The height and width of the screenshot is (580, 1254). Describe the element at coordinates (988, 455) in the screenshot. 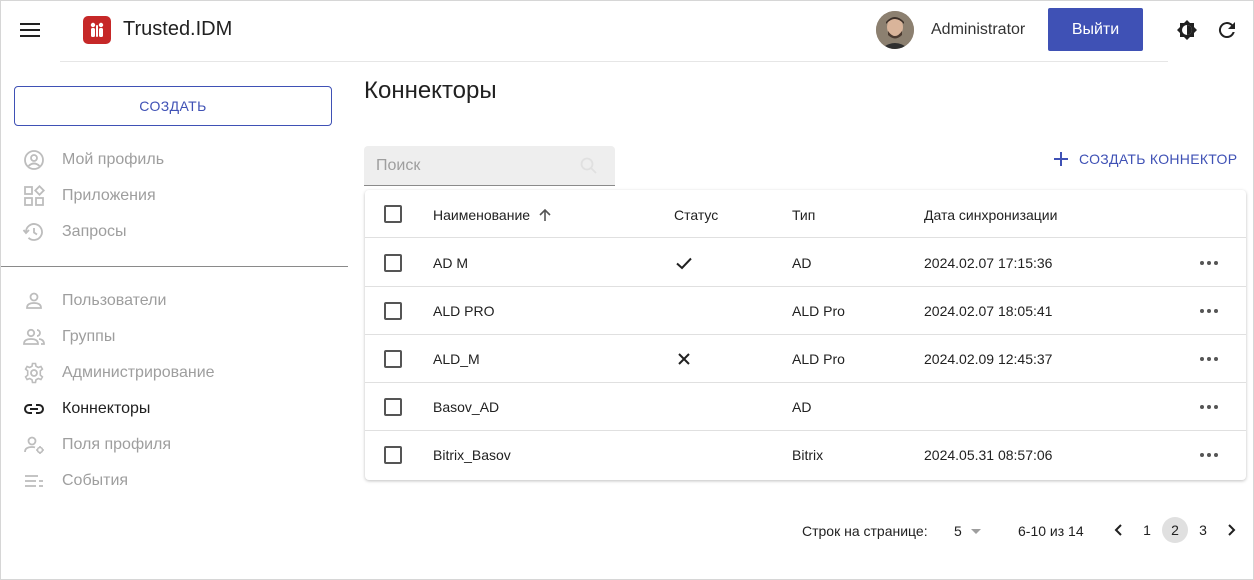

I see `connector-sync-date: 2024.05.31 08:57:06` at that location.